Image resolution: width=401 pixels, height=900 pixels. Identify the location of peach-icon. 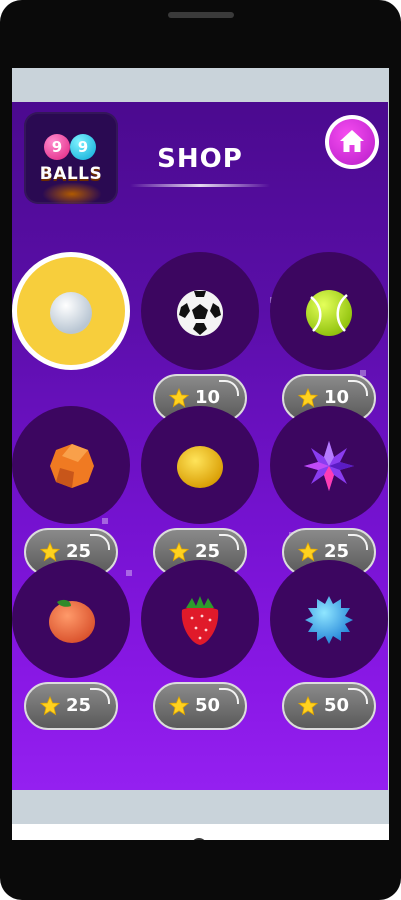
(72, 621).